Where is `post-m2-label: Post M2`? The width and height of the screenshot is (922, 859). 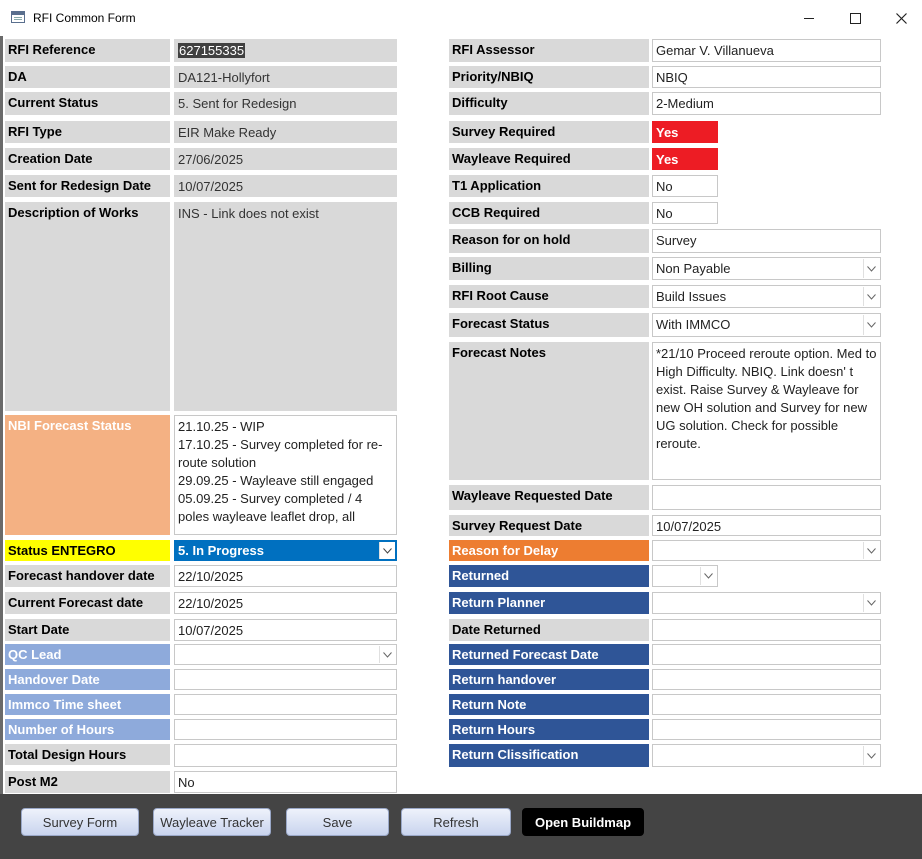
post-m2-label: Post M2 is located at coordinates (87, 782).